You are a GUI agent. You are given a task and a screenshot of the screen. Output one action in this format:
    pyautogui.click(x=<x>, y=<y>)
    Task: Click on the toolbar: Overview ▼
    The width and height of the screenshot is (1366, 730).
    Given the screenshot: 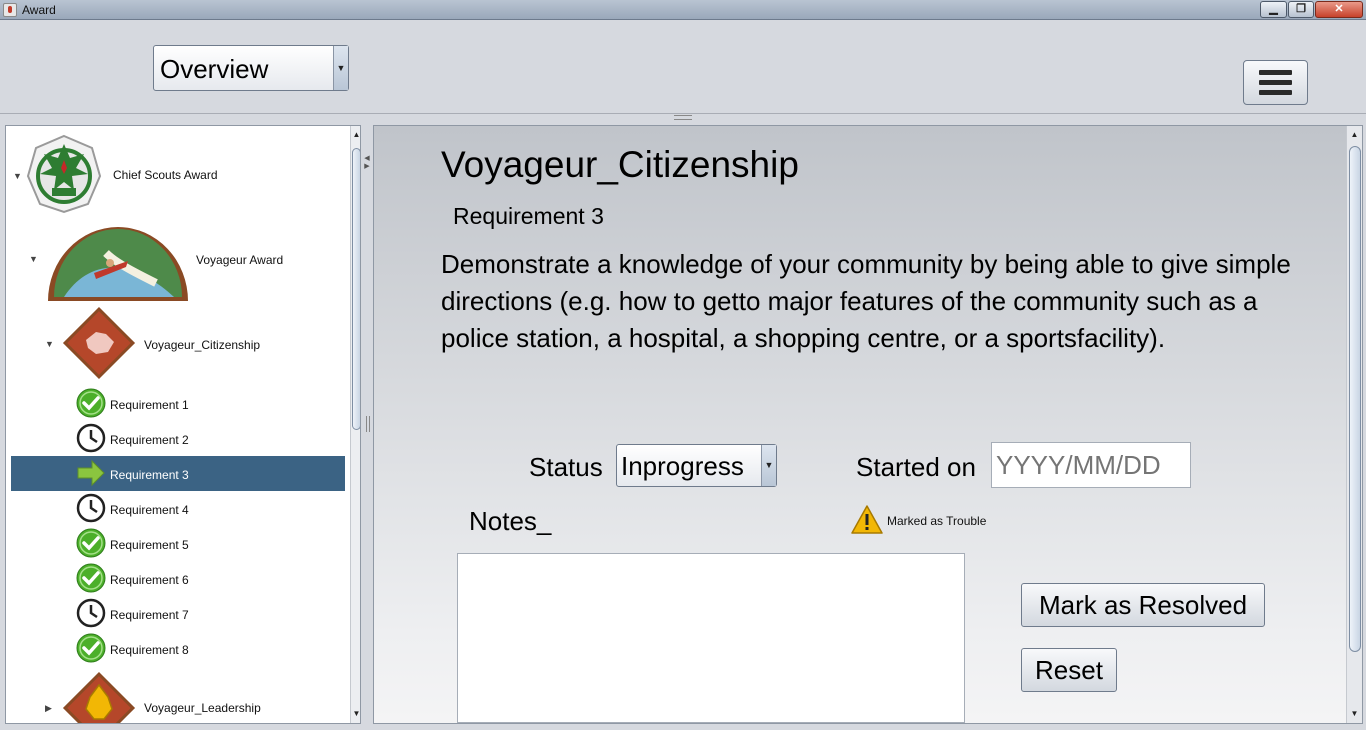 What is the action you would take?
    pyautogui.click(x=683, y=67)
    